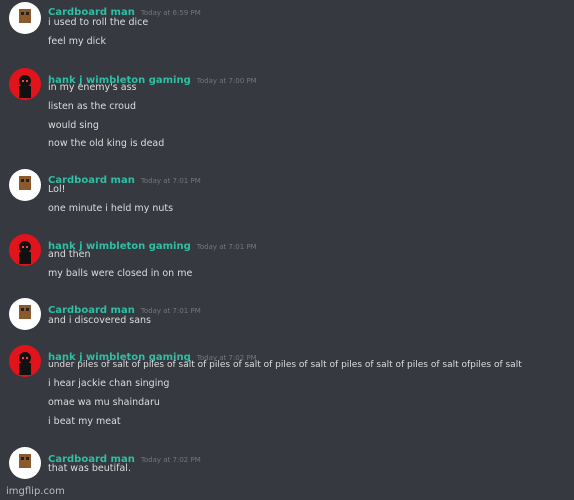  Describe the element at coordinates (35, 491) in the screenshot. I see `imgflip-watermark: imgflip.com` at that location.